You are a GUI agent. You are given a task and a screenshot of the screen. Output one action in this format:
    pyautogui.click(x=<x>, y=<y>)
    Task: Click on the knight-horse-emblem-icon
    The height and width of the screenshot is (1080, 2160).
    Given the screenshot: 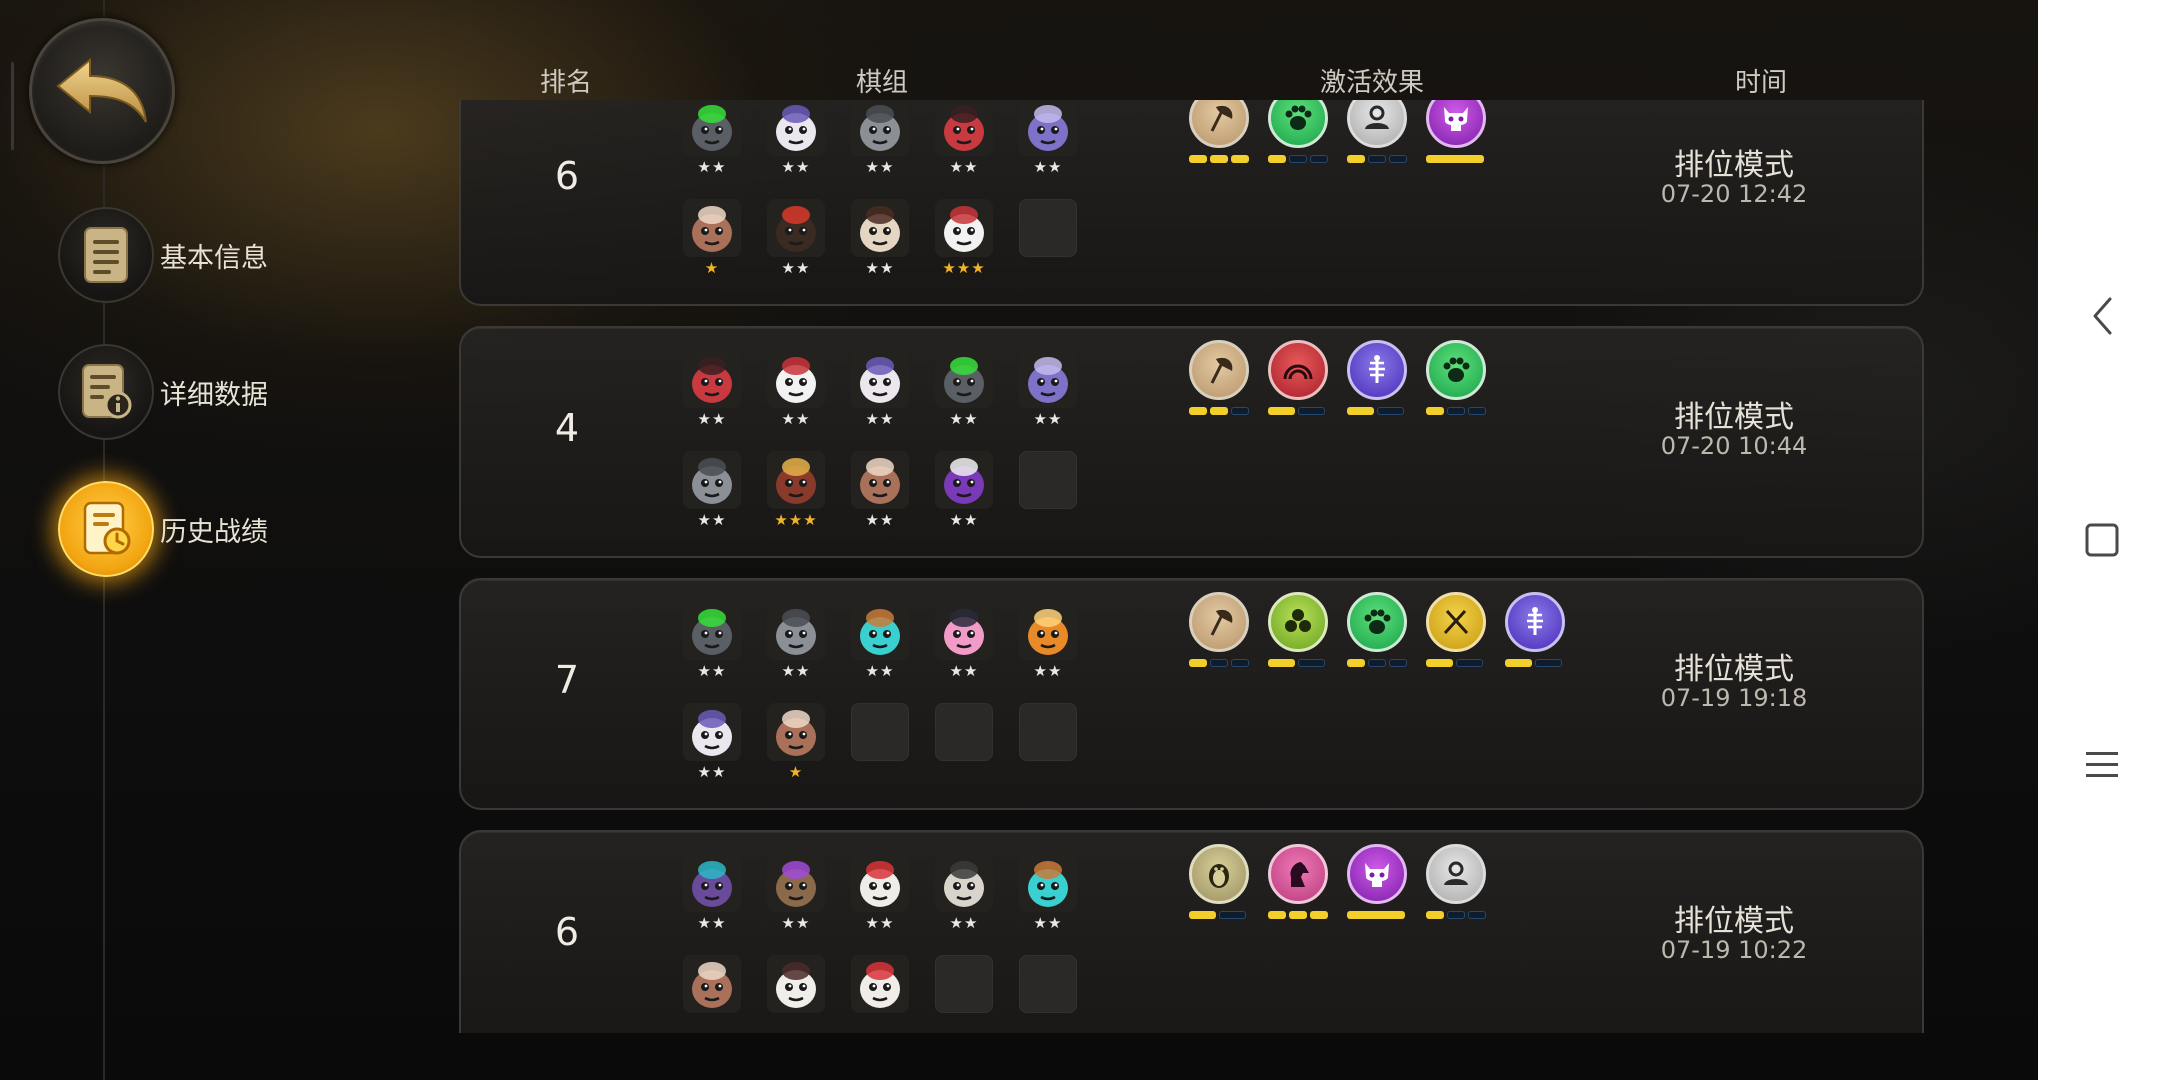 What is the action you would take?
    pyautogui.click(x=1298, y=874)
    